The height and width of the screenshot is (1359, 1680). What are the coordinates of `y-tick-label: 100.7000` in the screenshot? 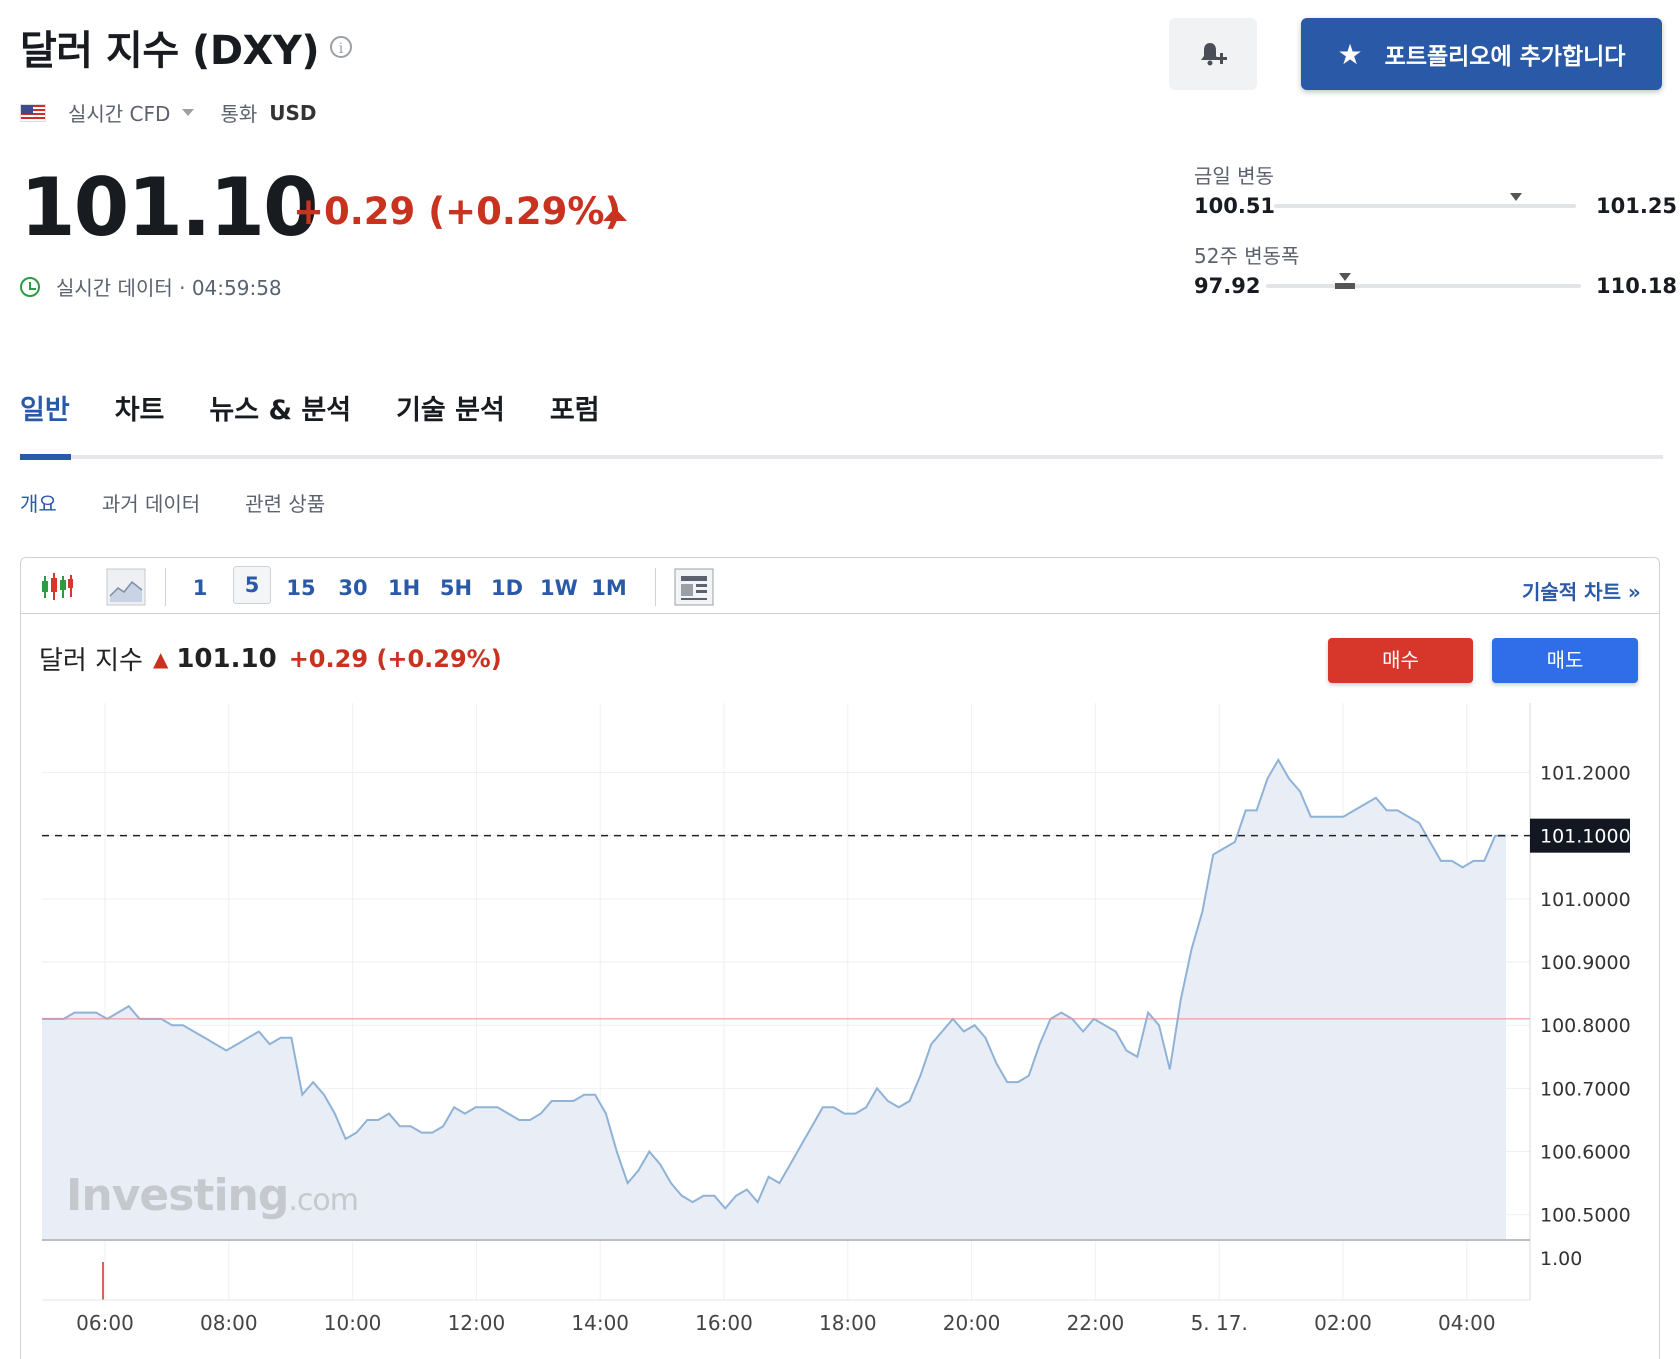 It's located at (1585, 1089).